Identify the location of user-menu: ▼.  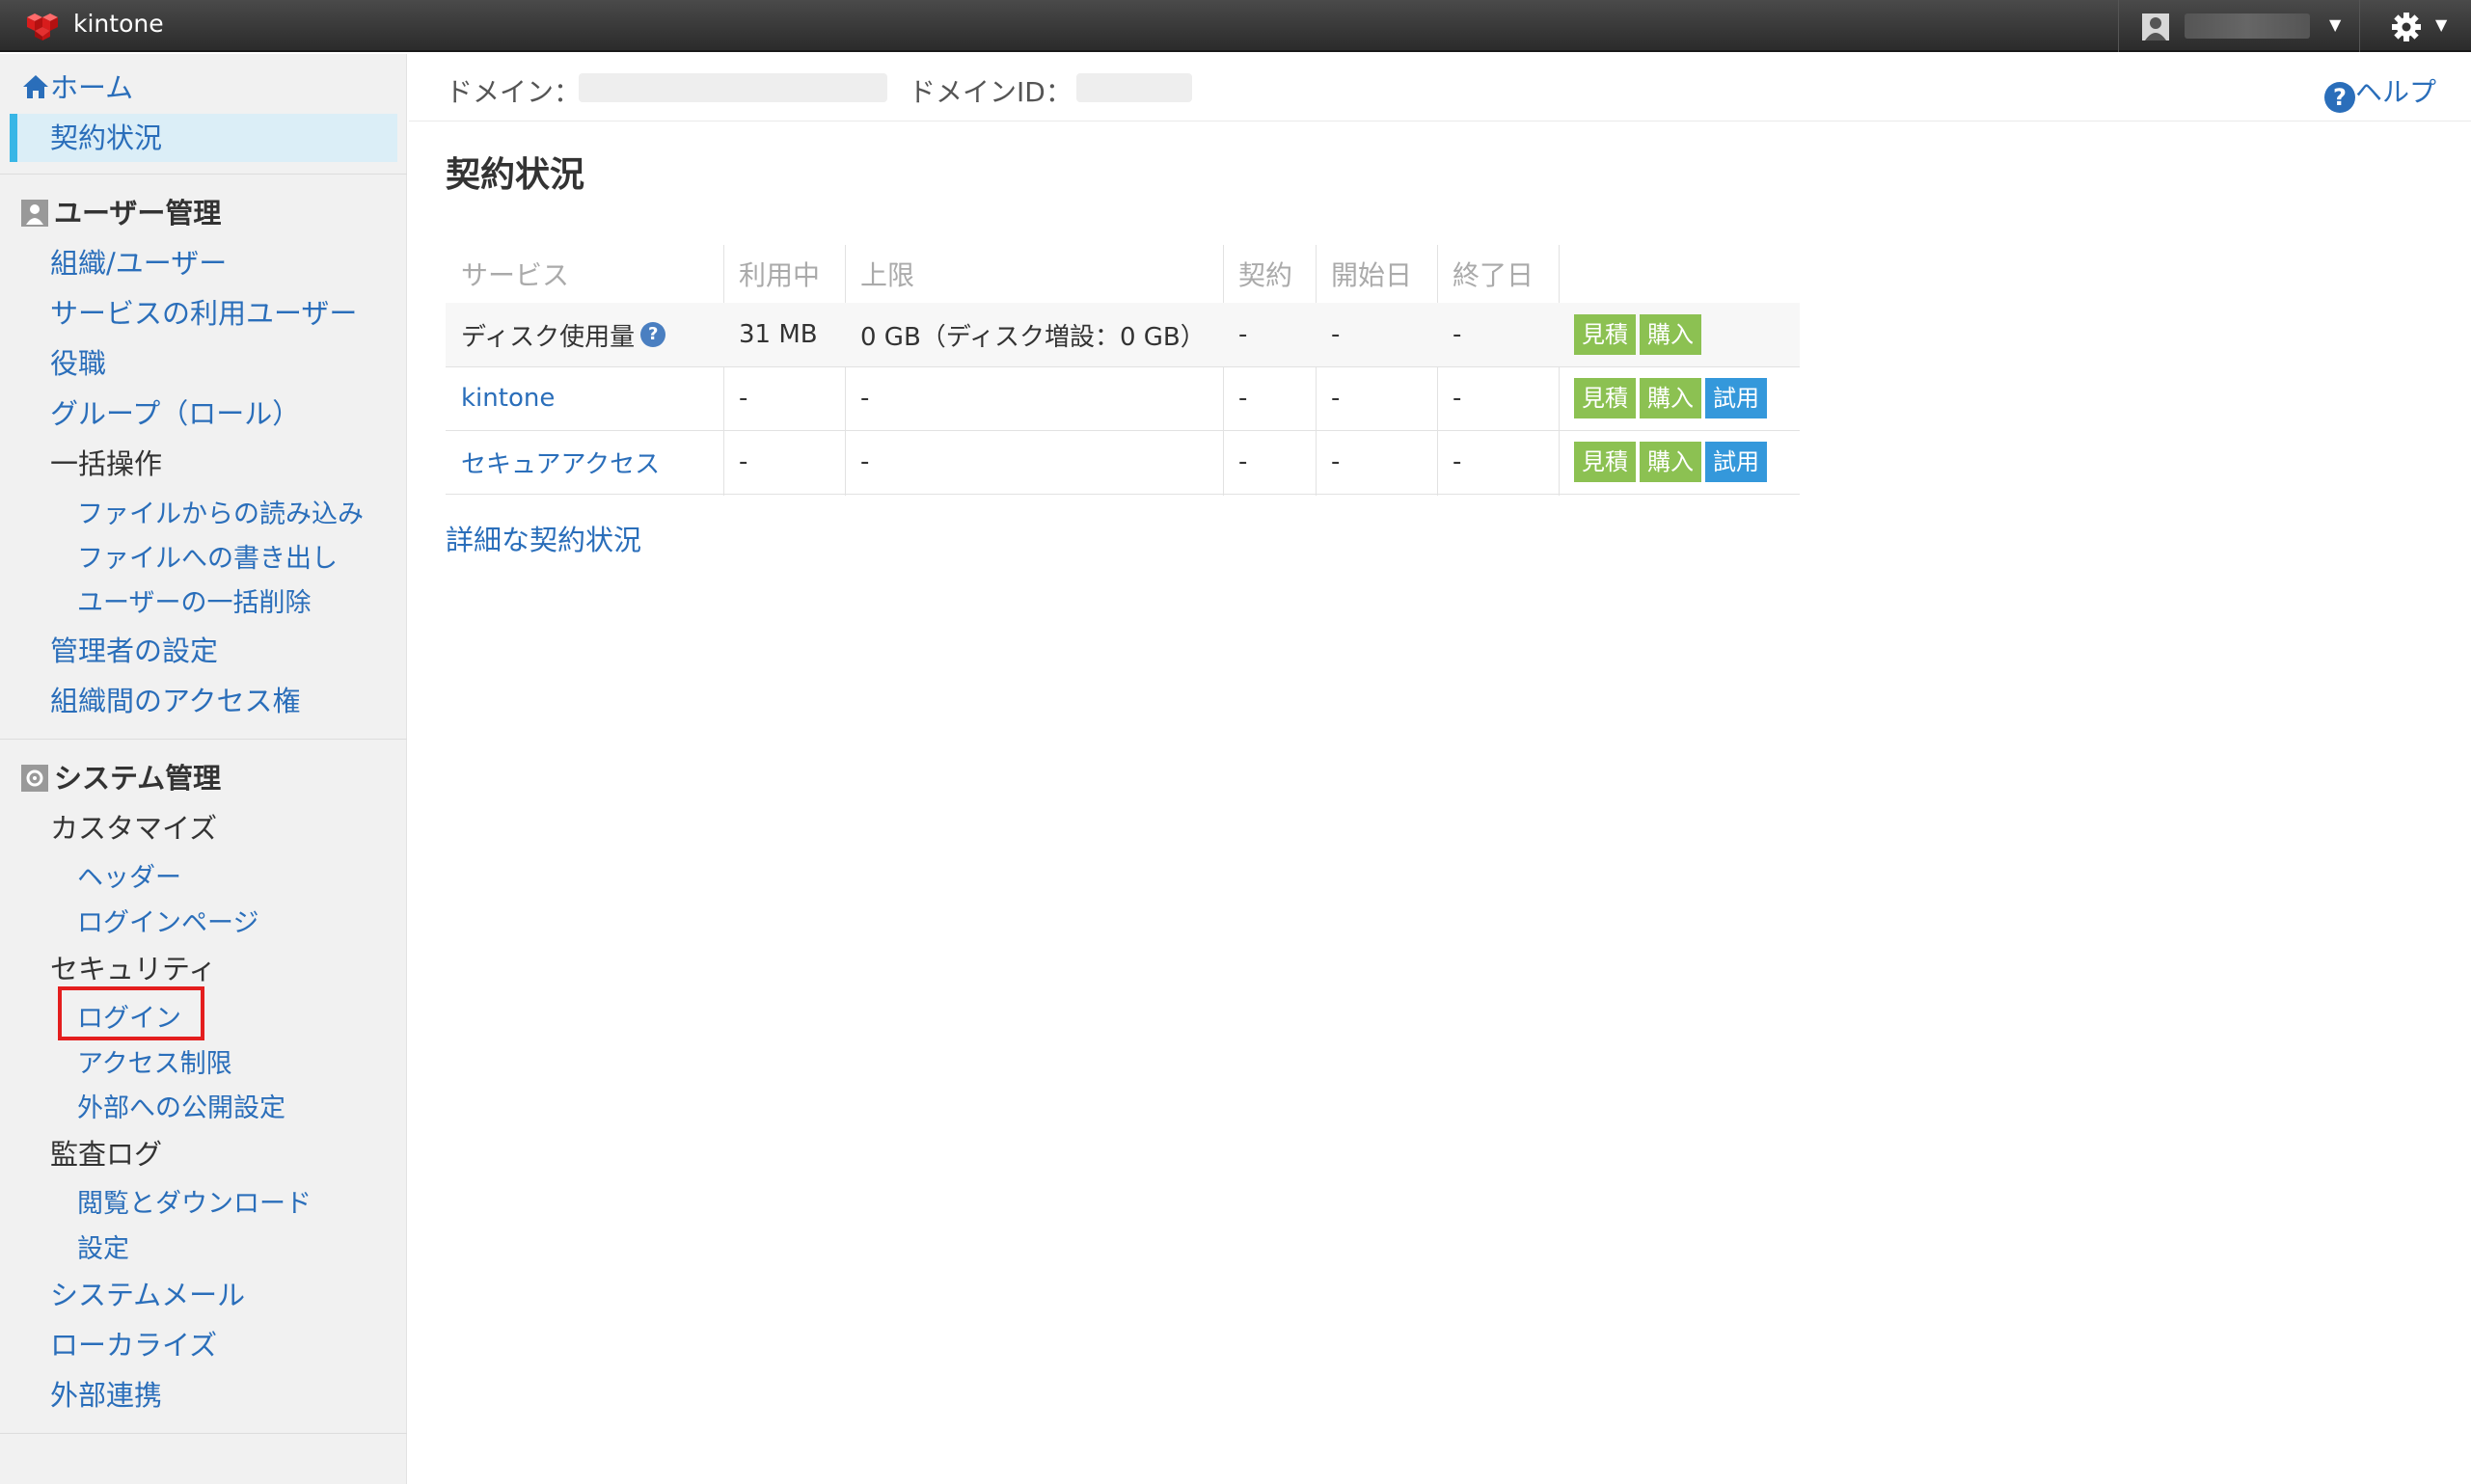
(2239, 26).